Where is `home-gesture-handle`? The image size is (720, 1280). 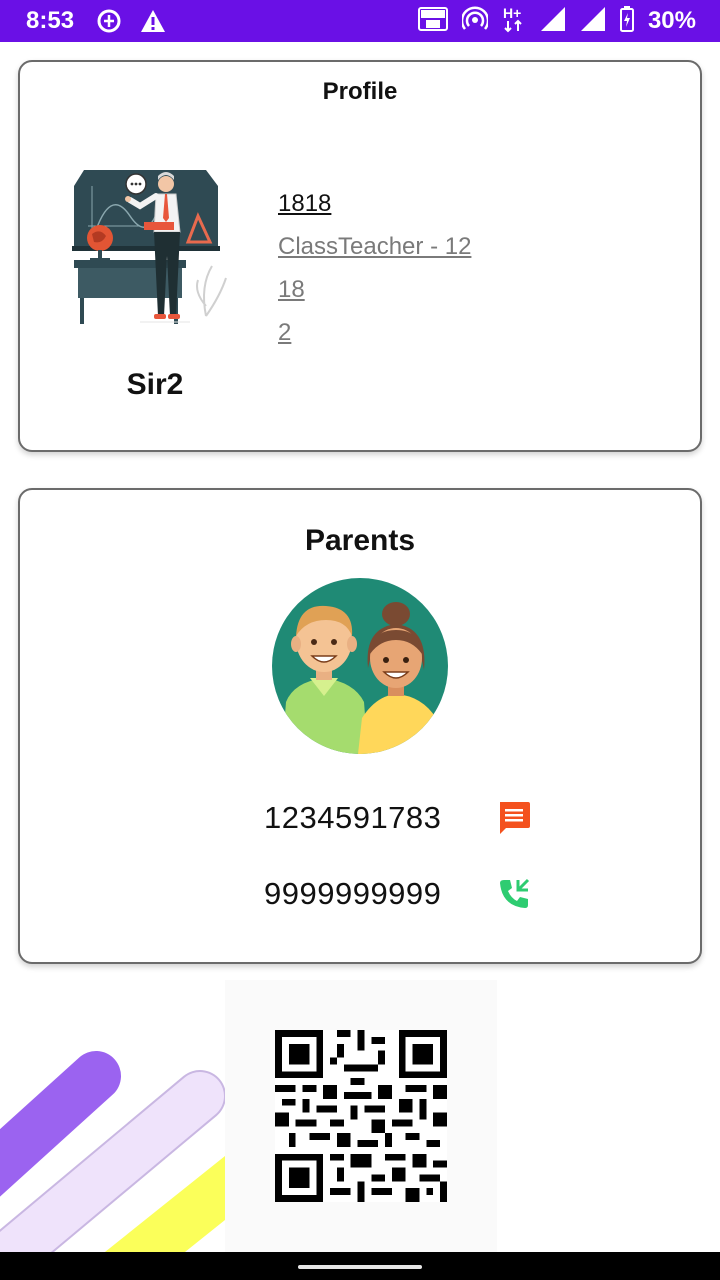
home-gesture-handle is located at coordinates (360, 1267).